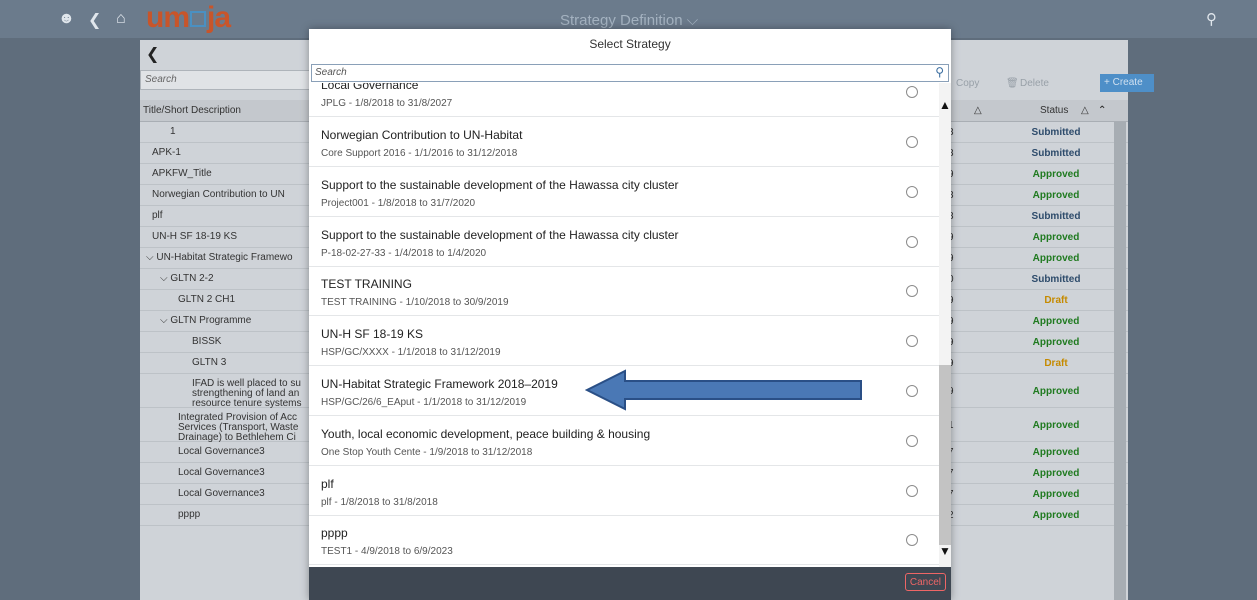 The image size is (1257, 600). Describe the element at coordinates (334, 533) in the screenshot. I see `strategy-title: pppp` at that location.